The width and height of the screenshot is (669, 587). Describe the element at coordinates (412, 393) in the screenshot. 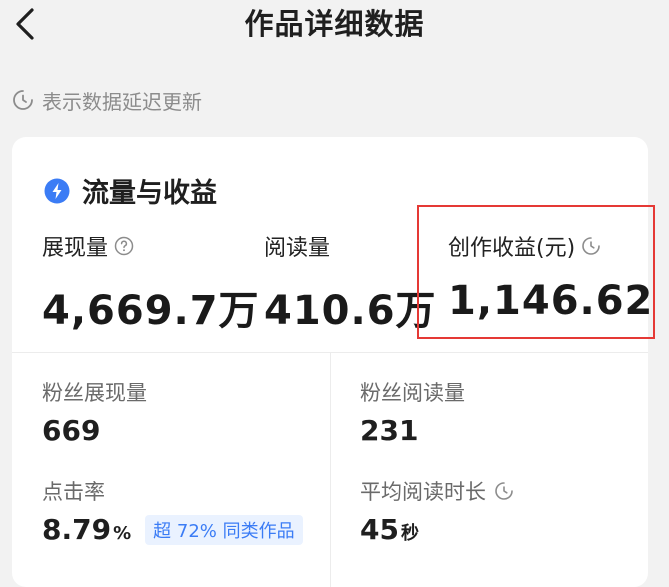

I see `fans-reads-label: 粉丝阅读量` at that location.